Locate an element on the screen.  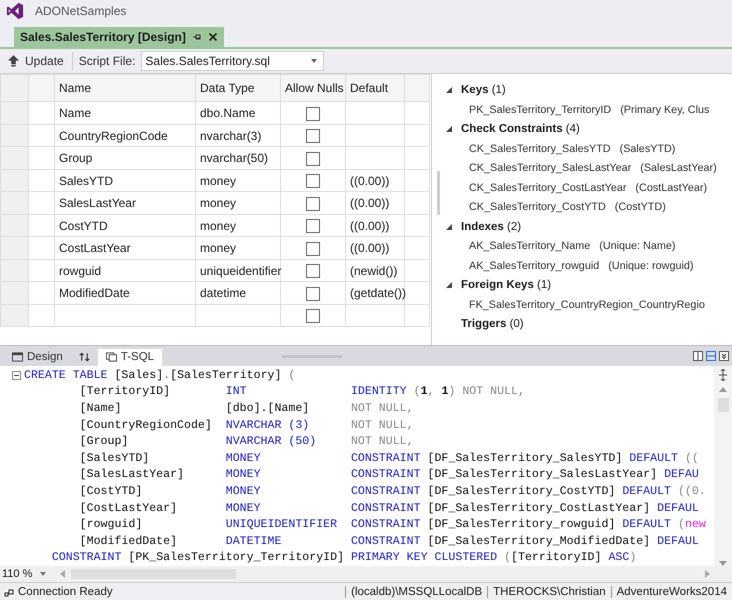
horizontal-split-icon is located at coordinates (711, 356).